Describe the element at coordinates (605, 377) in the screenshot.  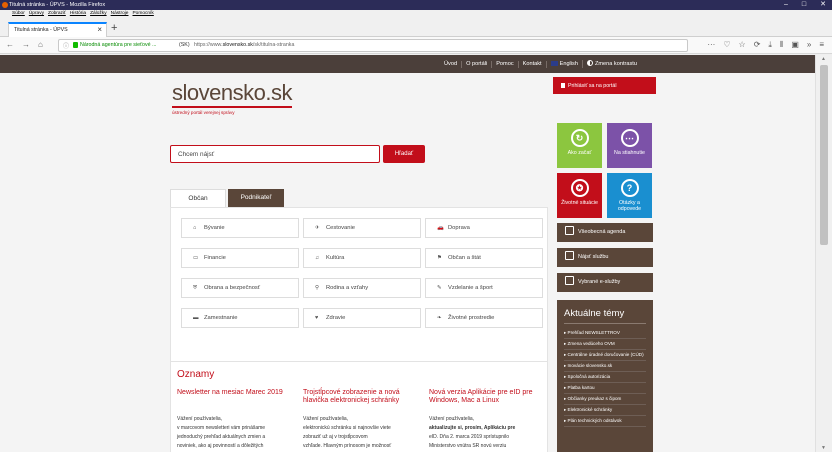
I see `topic-link: Spoločná autorizácia` at that location.